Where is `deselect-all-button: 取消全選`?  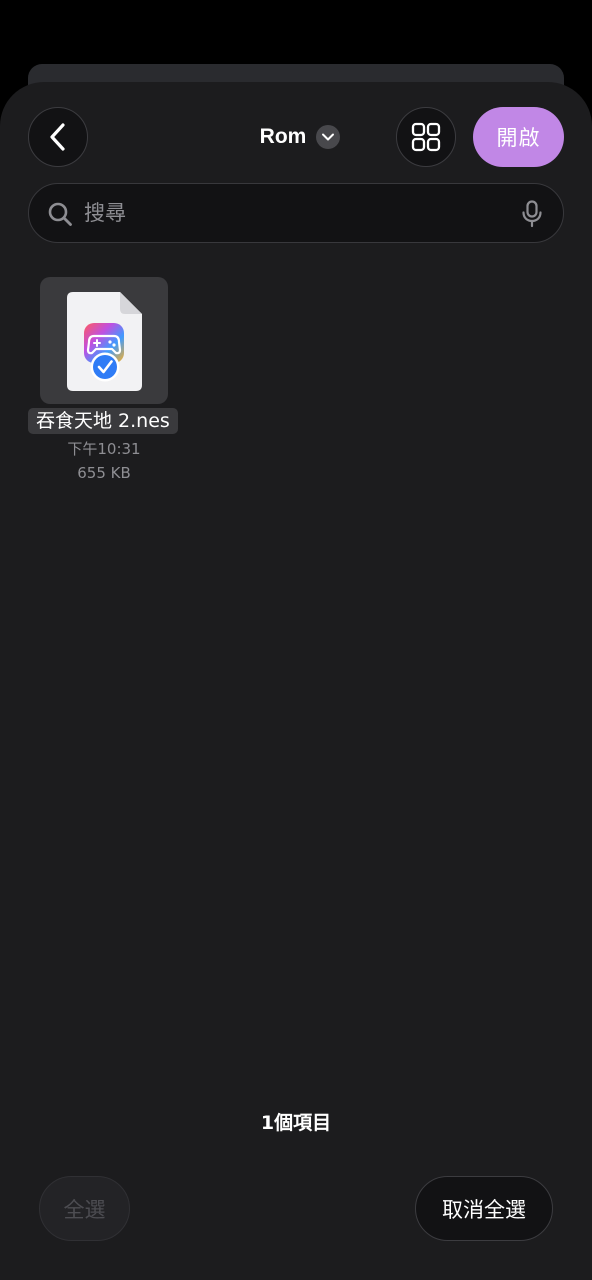
deselect-all-button: 取消全選 is located at coordinates (484, 1208).